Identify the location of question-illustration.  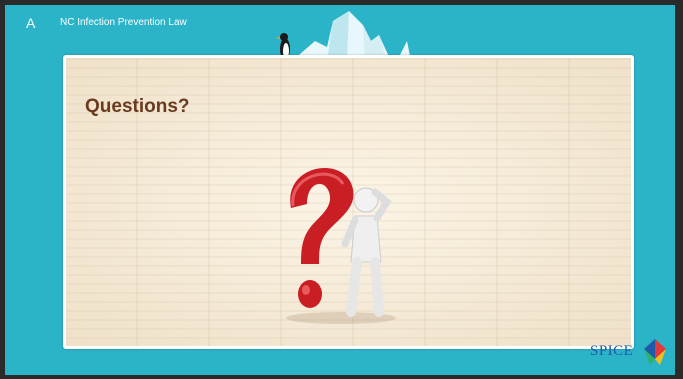
(341, 245).